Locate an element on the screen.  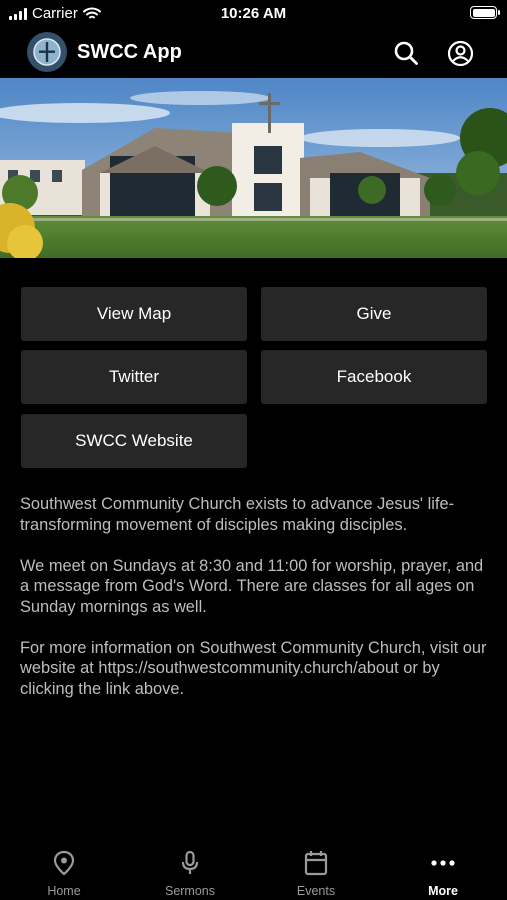
app-logo is located at coordinates (47, 52).